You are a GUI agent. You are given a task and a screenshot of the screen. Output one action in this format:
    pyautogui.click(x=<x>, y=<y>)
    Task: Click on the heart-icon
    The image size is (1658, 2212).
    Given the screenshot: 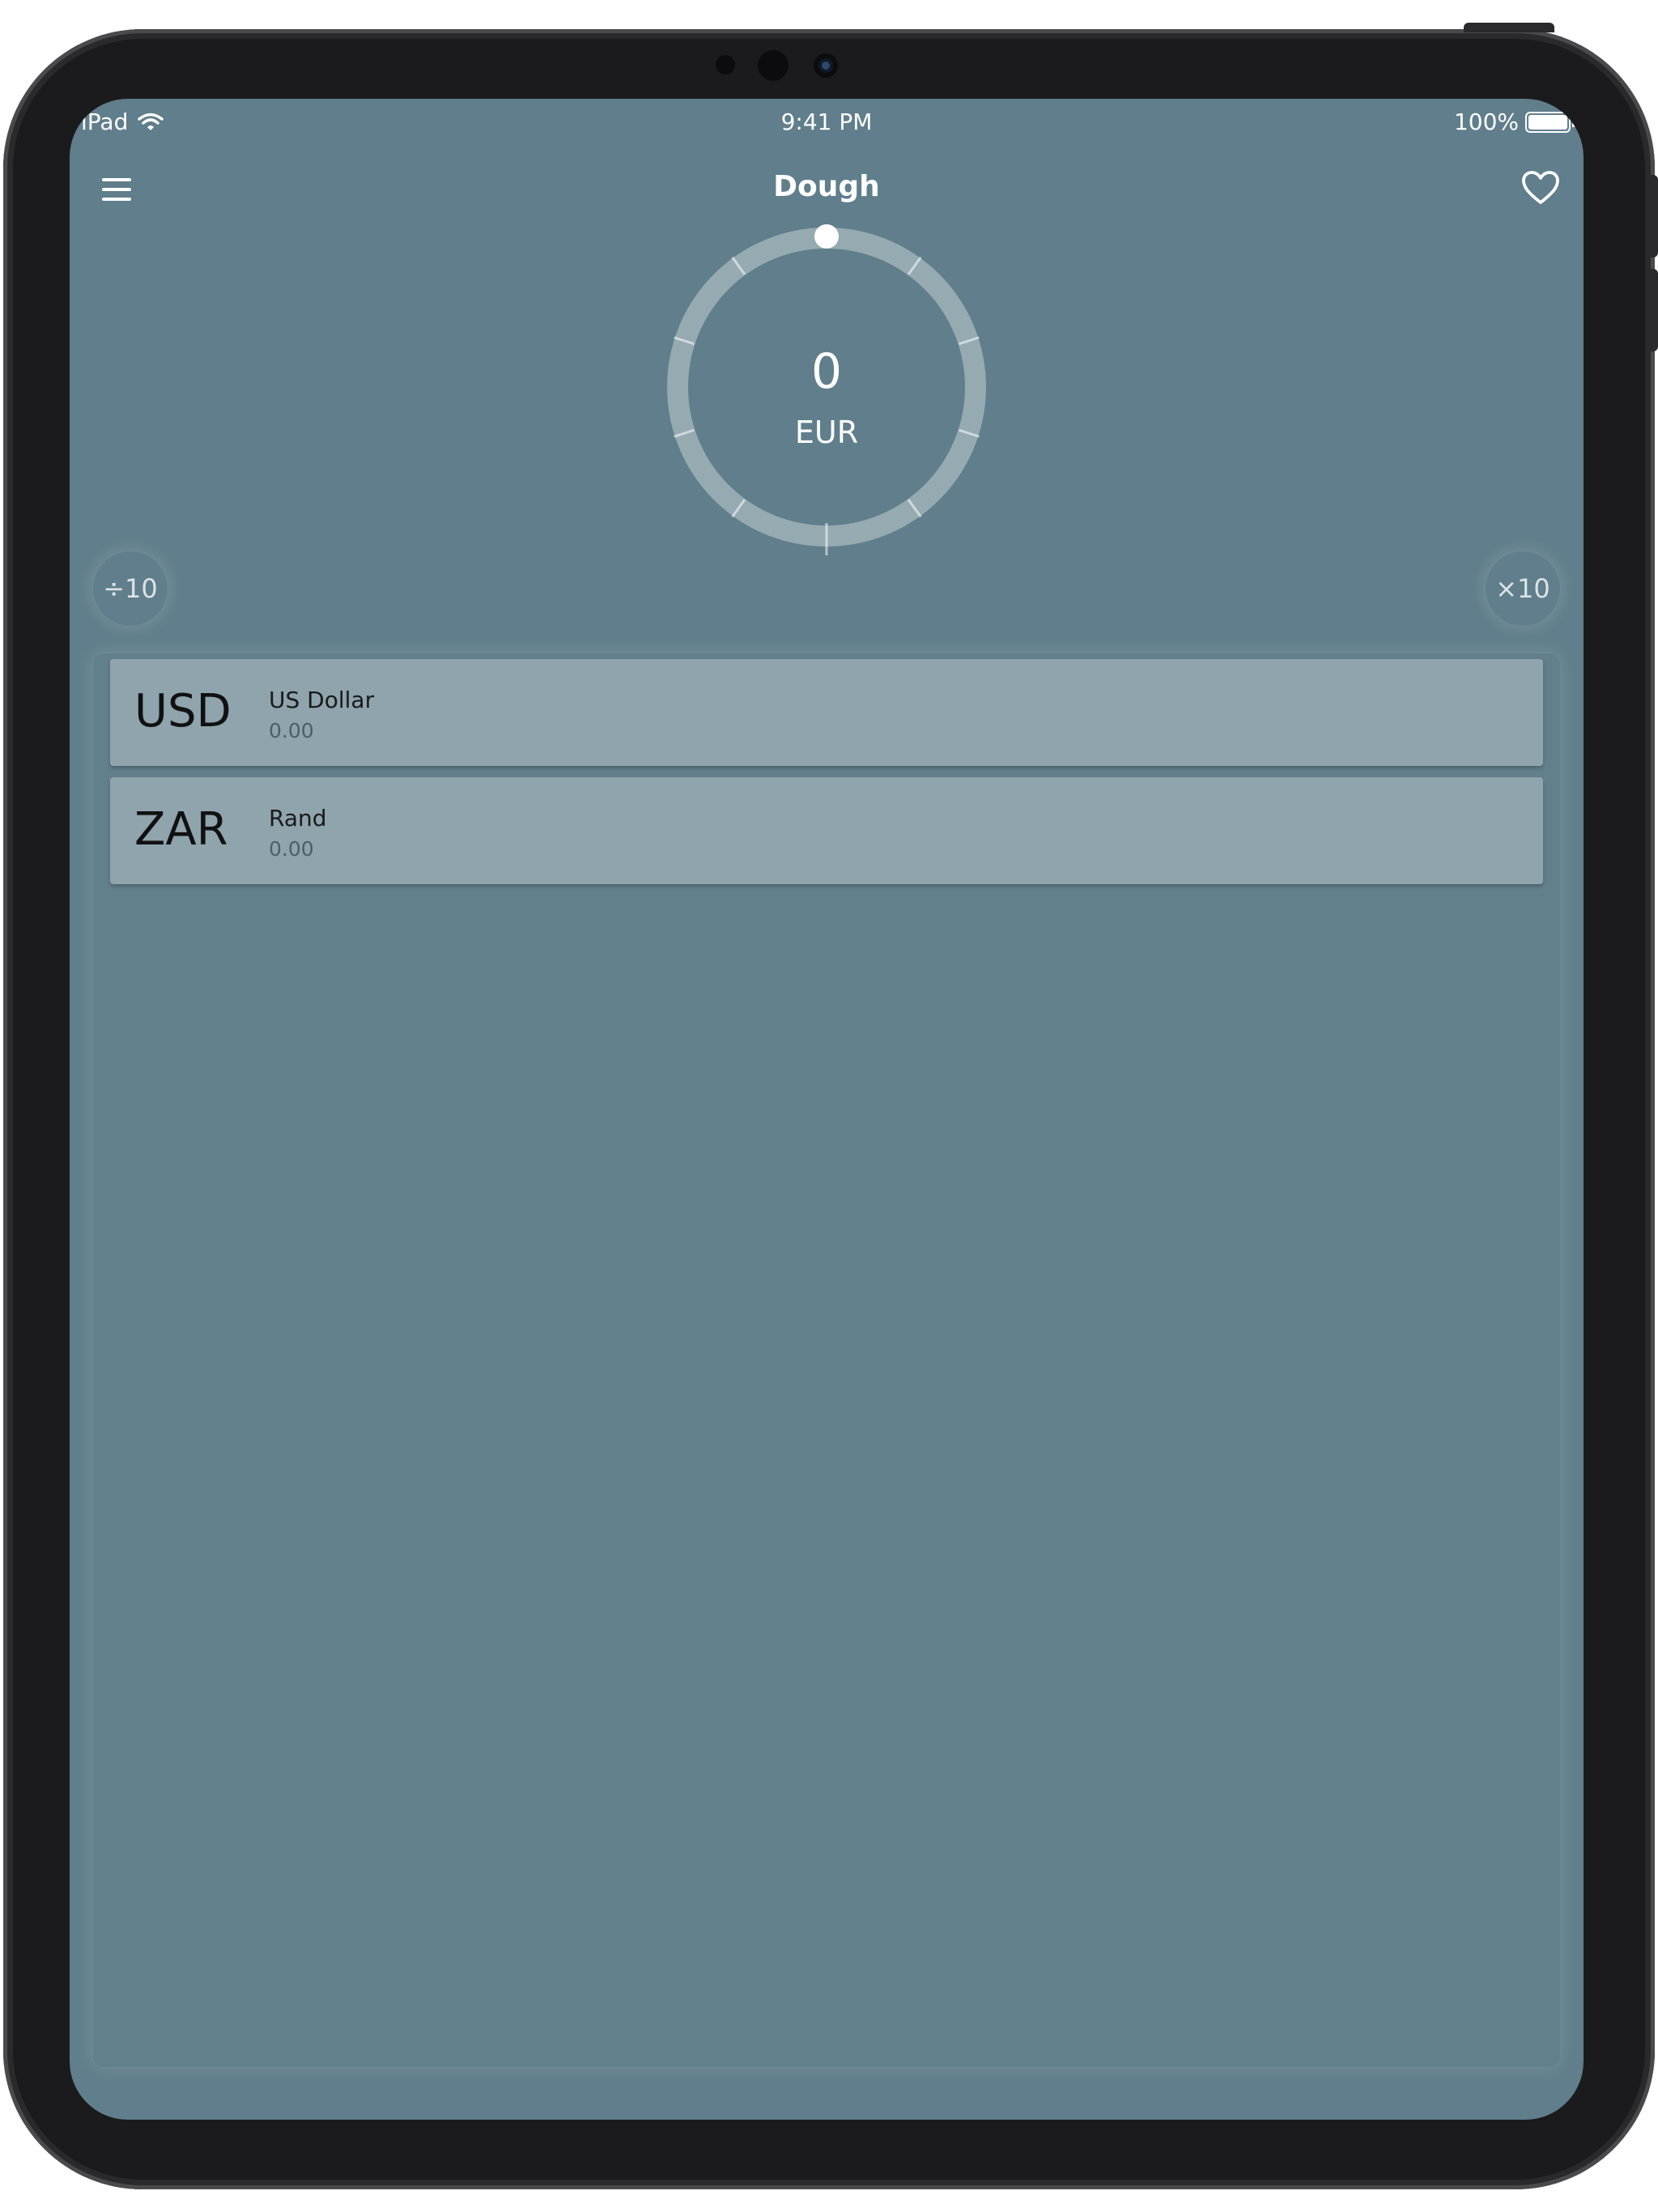 What is the action you would take?
    pyautogui.click(x=1540, y=189)
    